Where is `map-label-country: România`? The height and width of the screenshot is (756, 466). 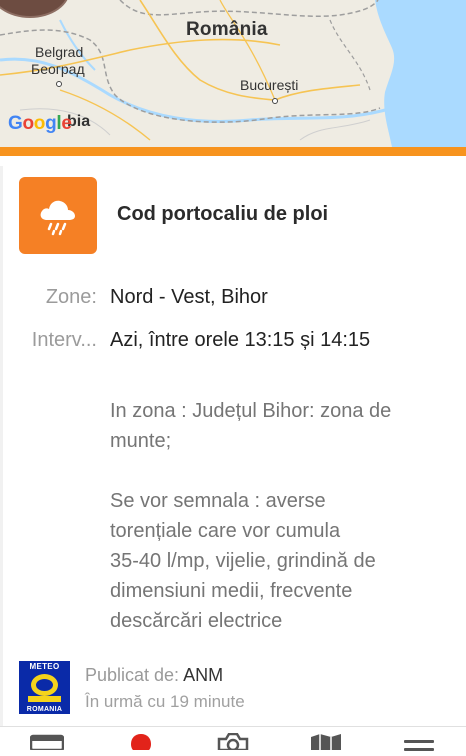
map-label-country: România is located at coordinates (227, 29).